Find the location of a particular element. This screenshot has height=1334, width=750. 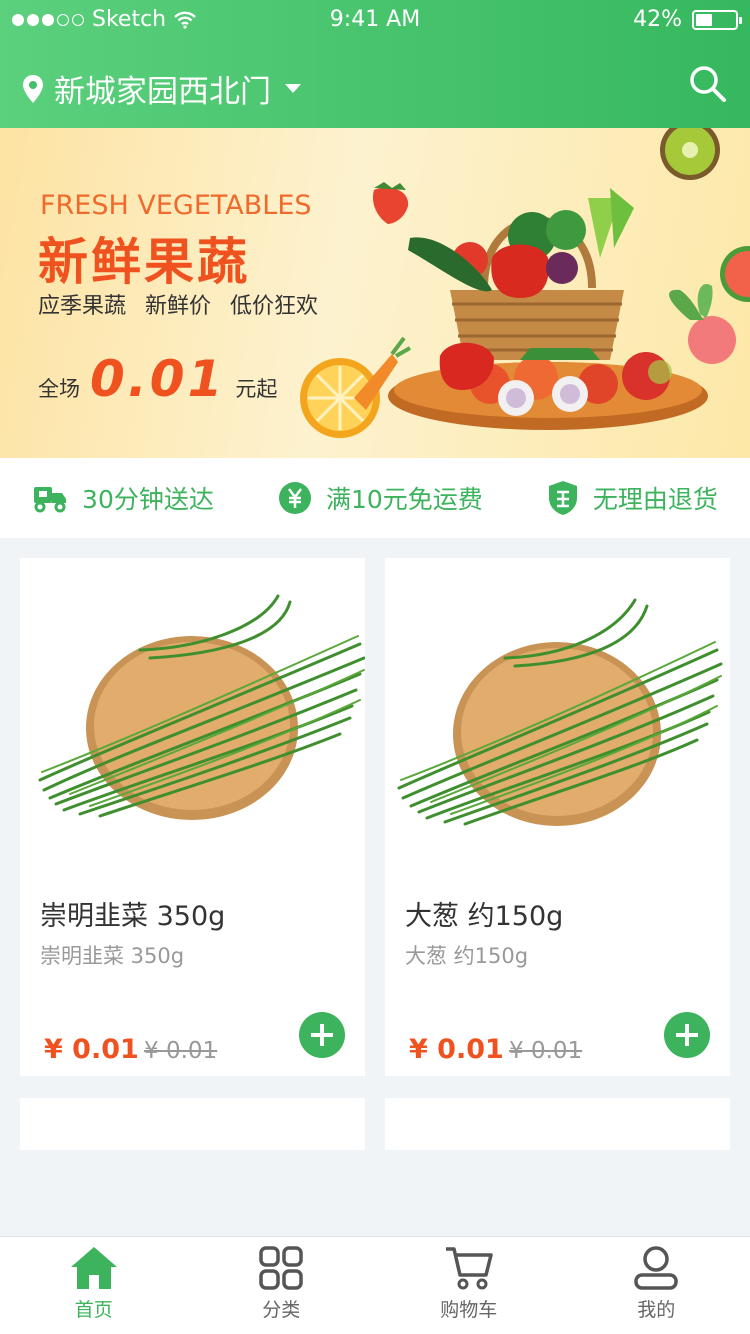

top-bar: Sketch 9:41 AM 42% 新城家园西北门 is located at coordinates (375, 64).